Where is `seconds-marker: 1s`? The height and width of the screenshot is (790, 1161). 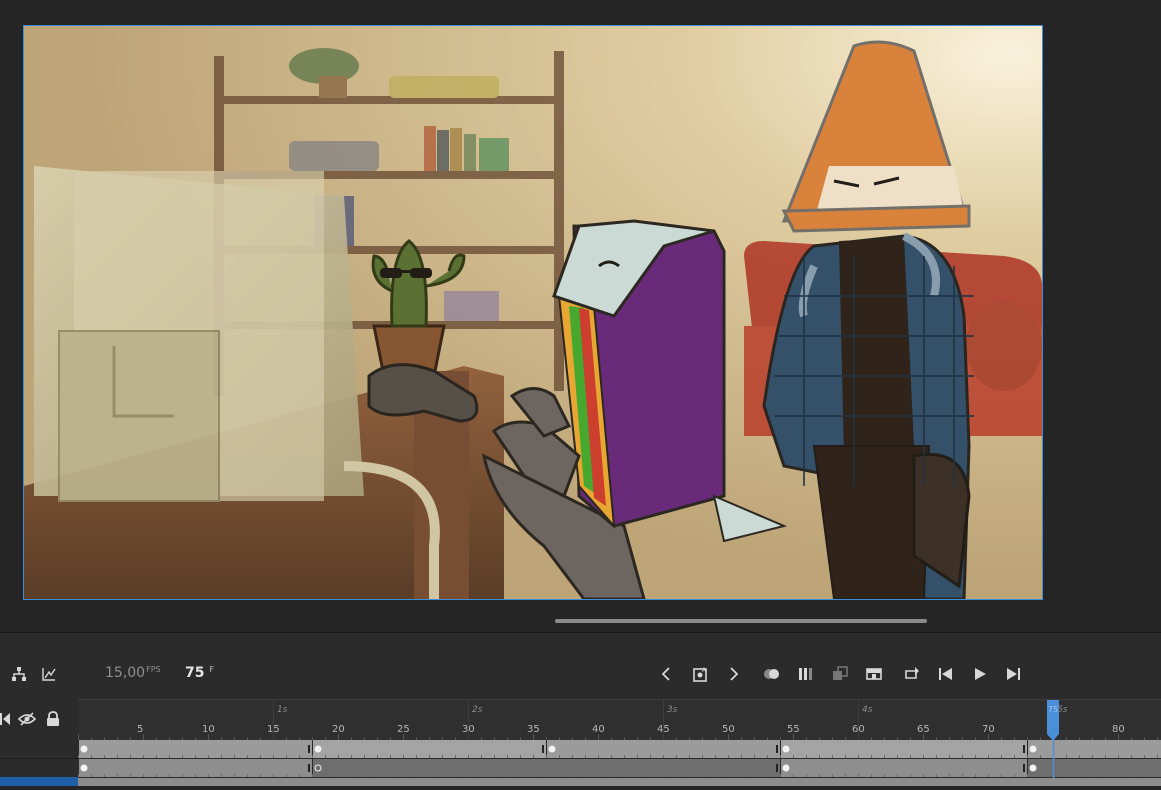
seconds-marker: 1s is located at coordinates (282, 710).